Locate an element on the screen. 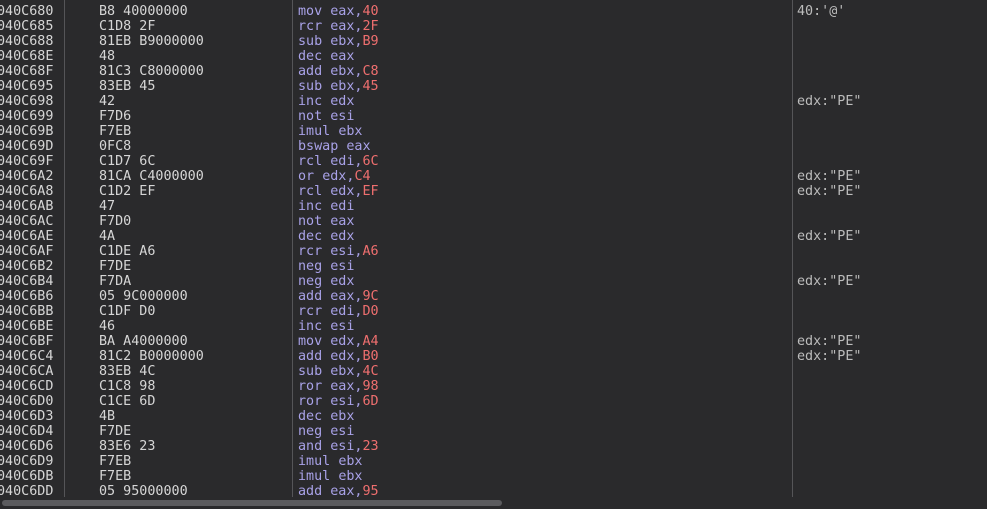  bytes-cell: BA A4000000 is located at coordinates (143, 341).